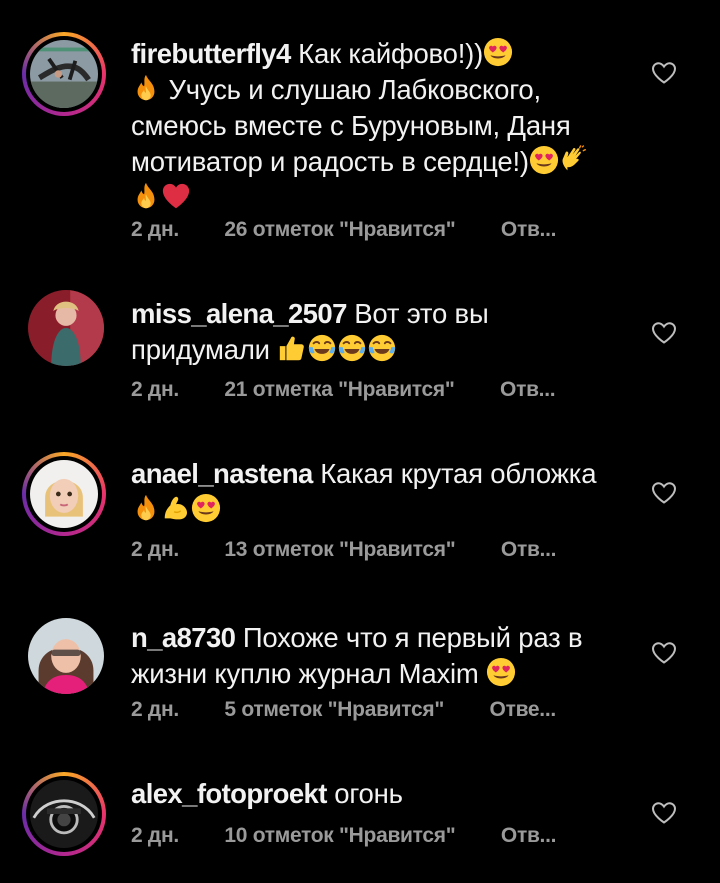  What do you see at coordinates (176, 196) in the screenshot?
I see `red-heart-emoji` at bounding box center [176, 196].